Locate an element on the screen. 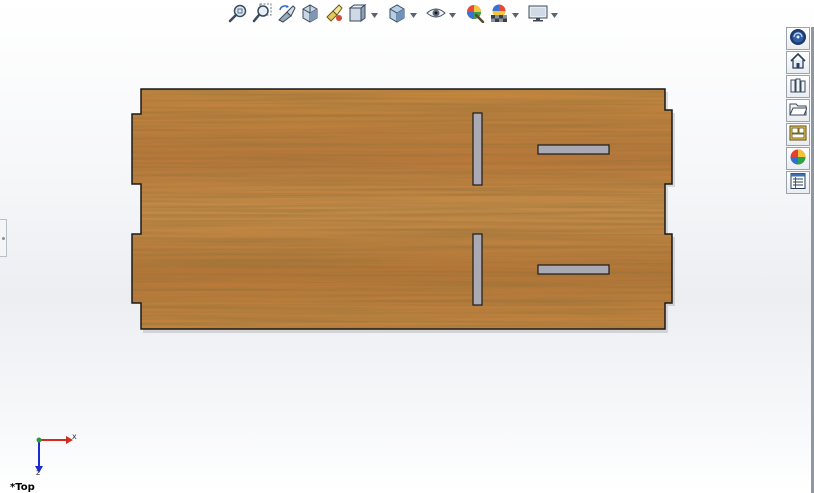 The height and width of the screenshot is (493, 814). home-icon is located at coordinates (798, 63).